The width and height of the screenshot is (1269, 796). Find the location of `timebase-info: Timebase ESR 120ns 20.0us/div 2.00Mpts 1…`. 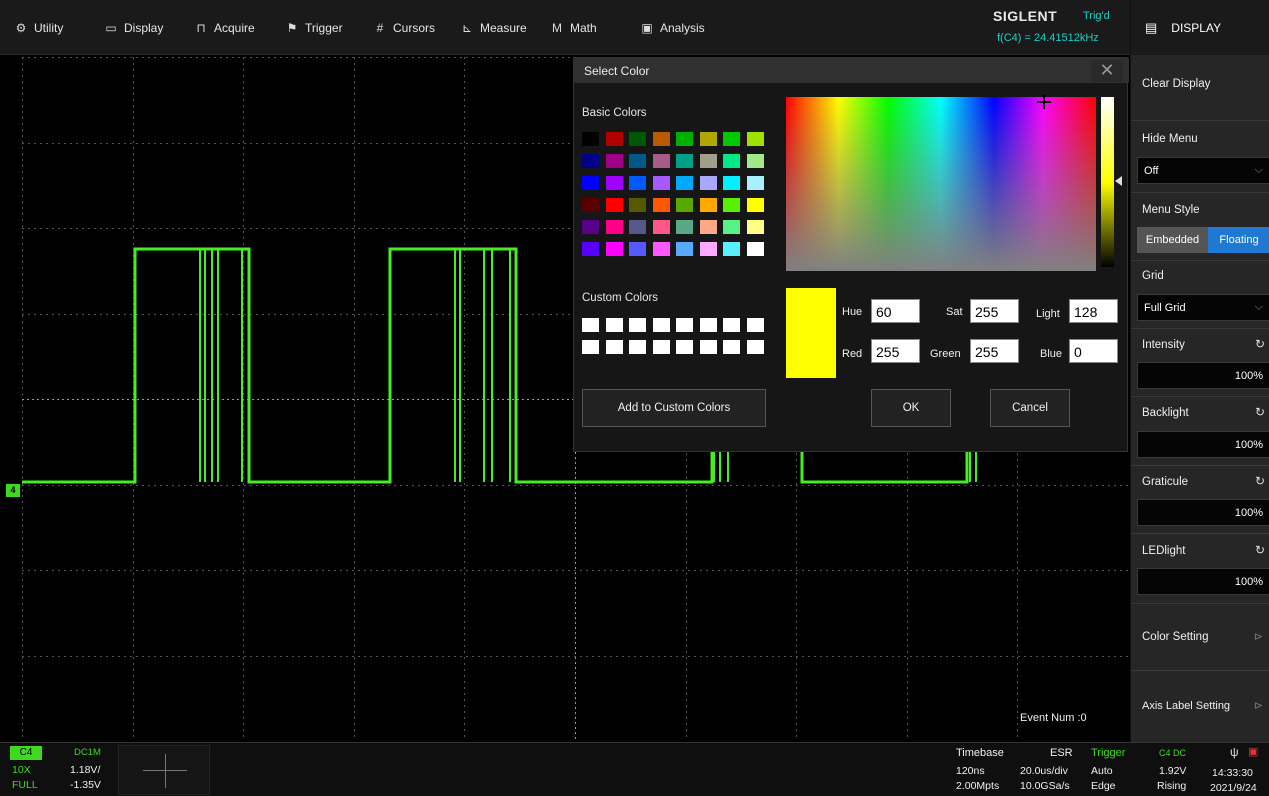

timebase-info: Timebase ESR 120ns 20.0us/div 2.00Mpts 1… is located at coordinates (1018, 769).